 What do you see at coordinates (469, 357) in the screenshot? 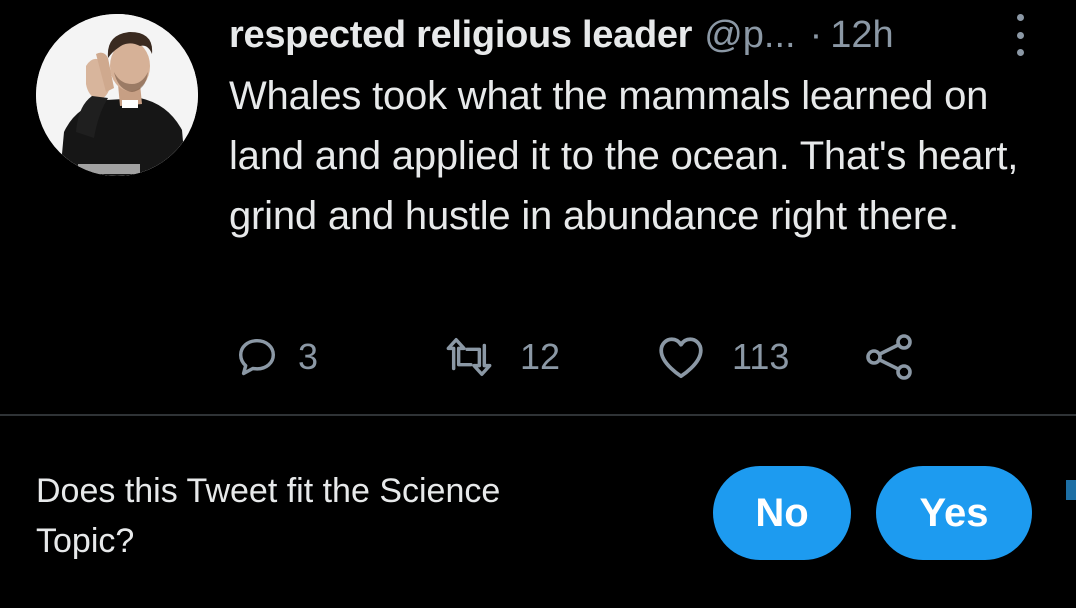
I see `retweet-icon` at bounding box center [469, 357].